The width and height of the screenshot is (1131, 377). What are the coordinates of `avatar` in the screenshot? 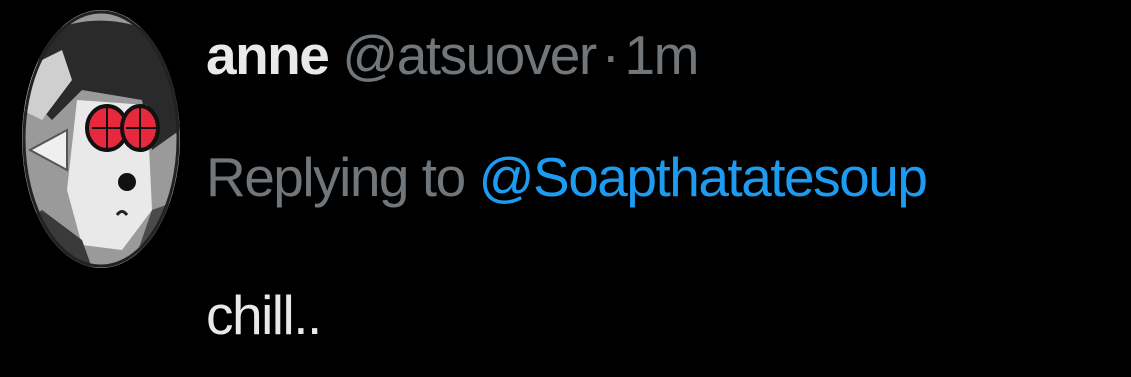 It's located at (101, 139).